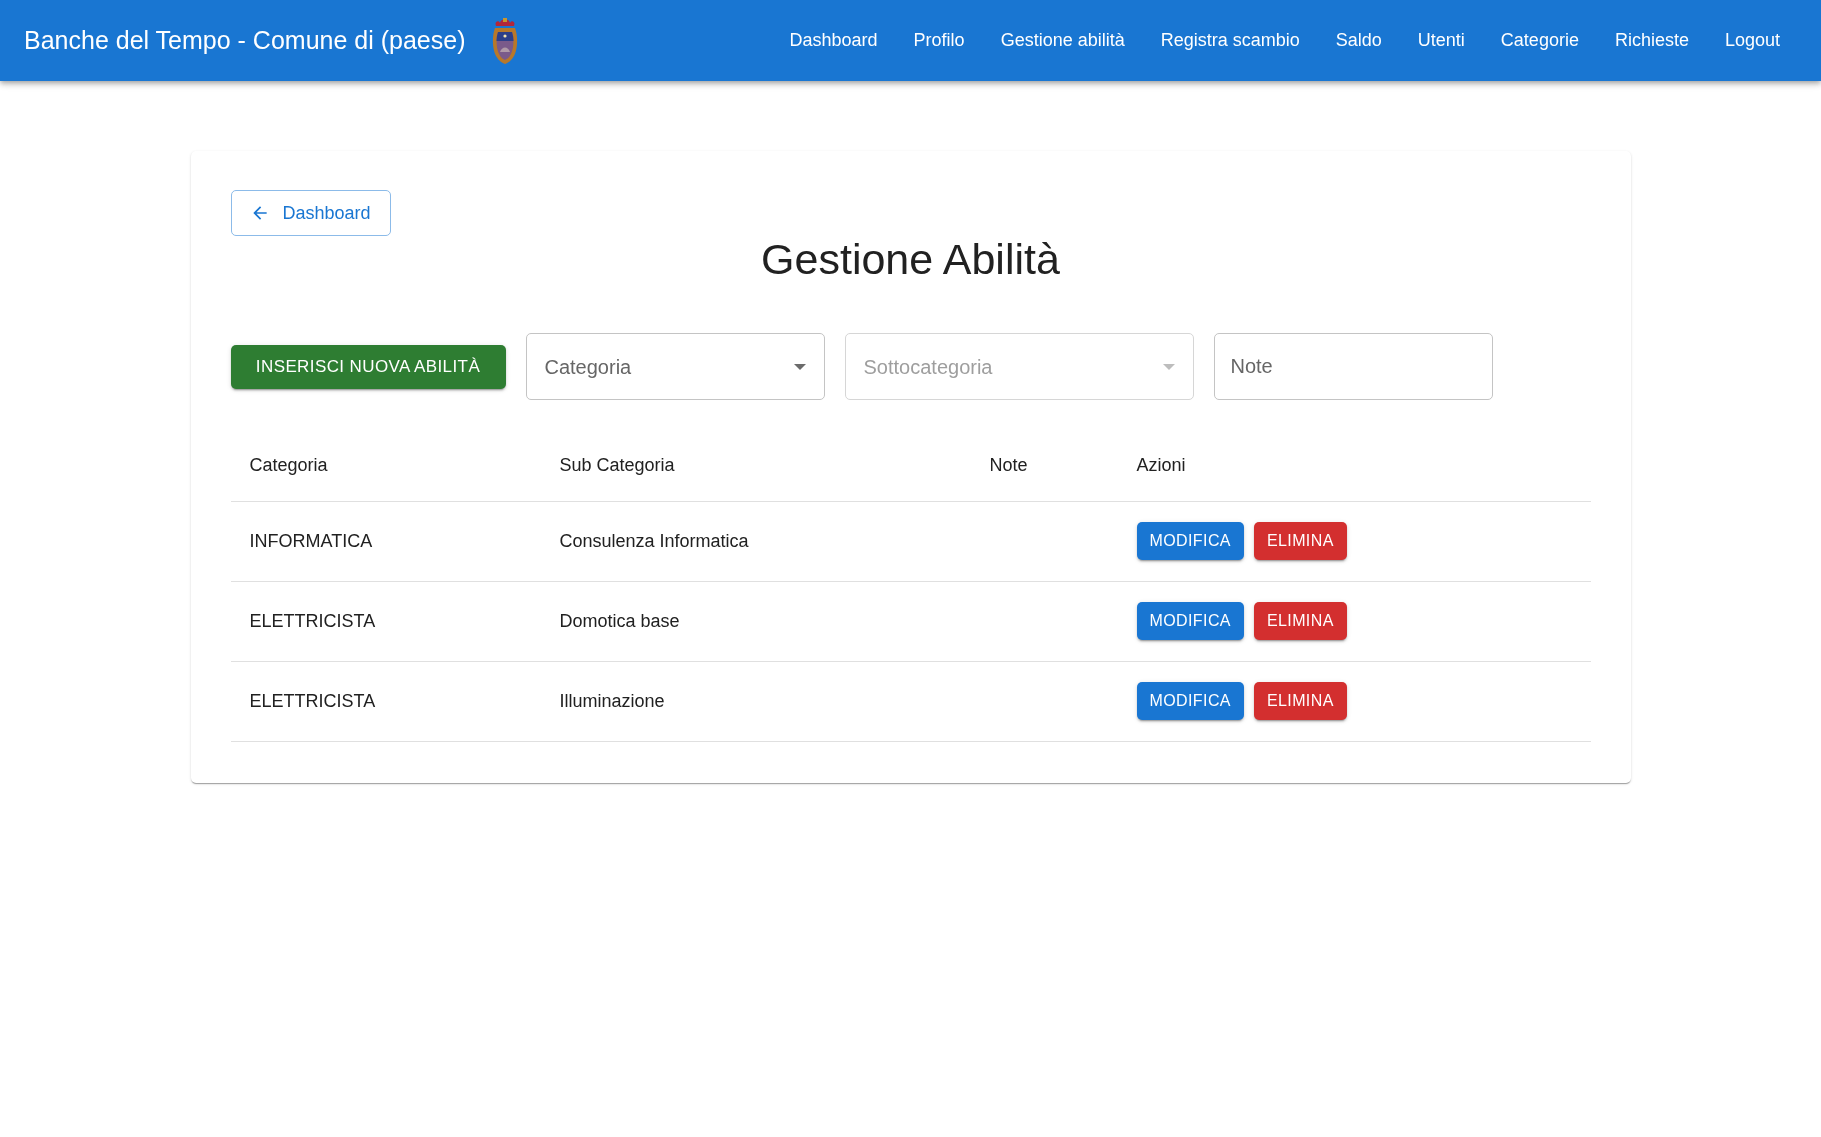 The image size is (1821, 1137). I want to click on table-cell: INFORMATICA, so click(311, 540).